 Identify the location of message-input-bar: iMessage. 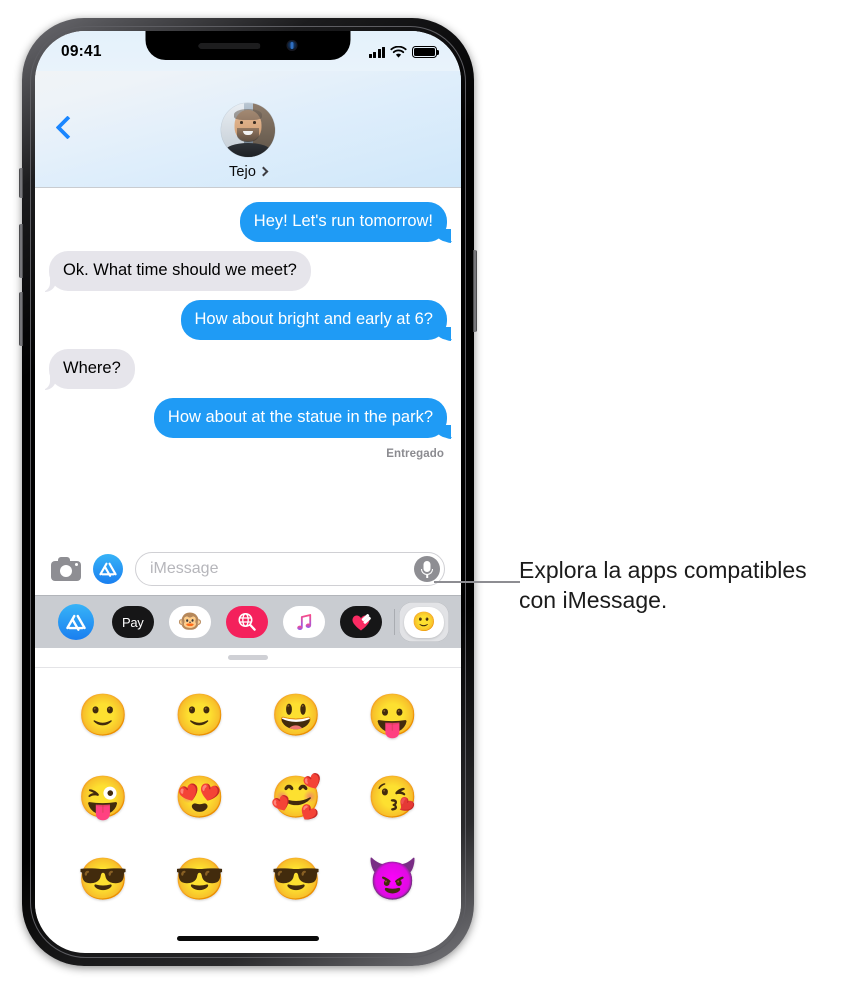
(248, 569).